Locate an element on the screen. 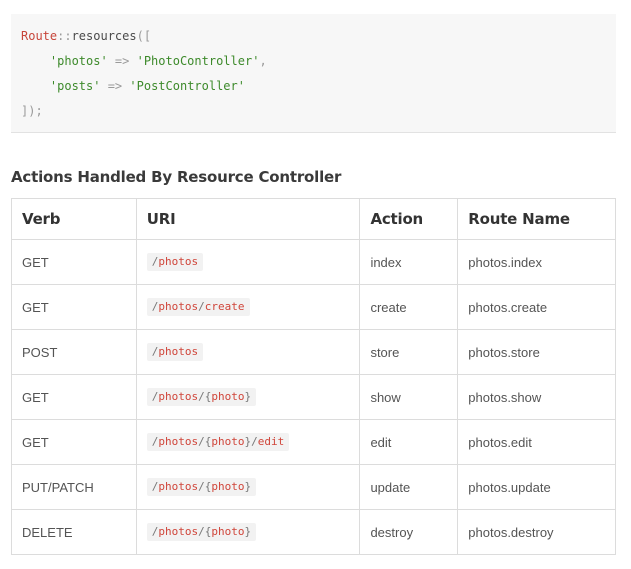 This screenshot has width=631, height=569. code-token: 'photos' is located at coordinates (78, 61).